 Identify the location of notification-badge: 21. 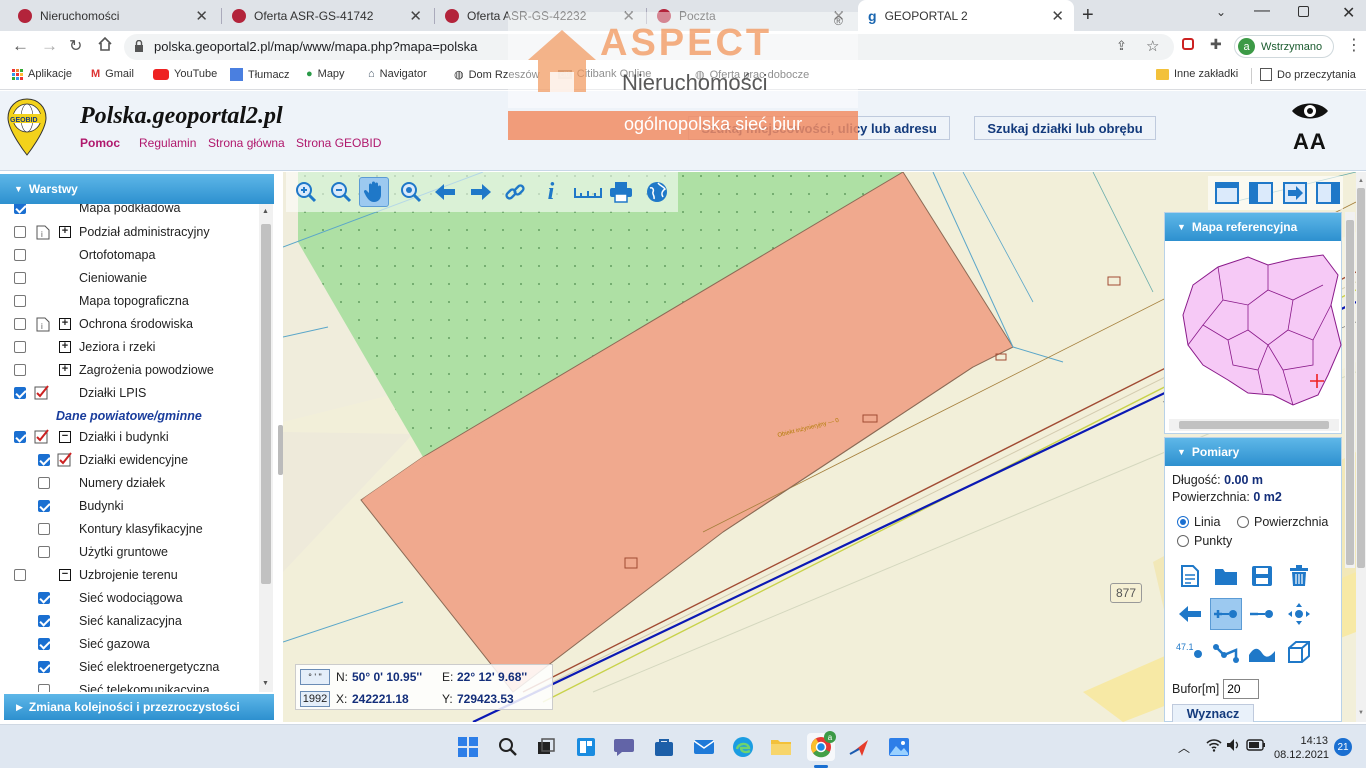
(1343, 747).